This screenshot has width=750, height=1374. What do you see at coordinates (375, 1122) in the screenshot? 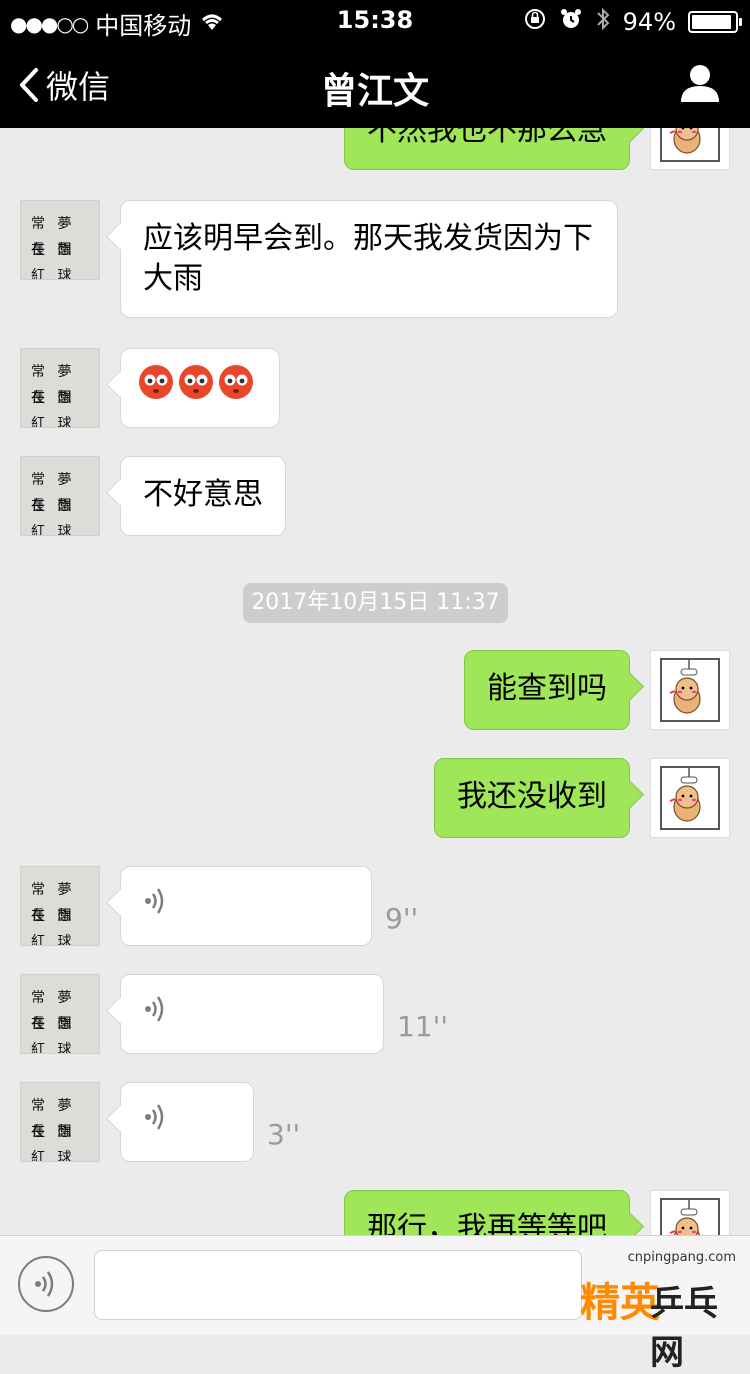
I see `message-row: 常 夢 長 園 在 想 紅 球 3''` at bounding box center [375, 1122].